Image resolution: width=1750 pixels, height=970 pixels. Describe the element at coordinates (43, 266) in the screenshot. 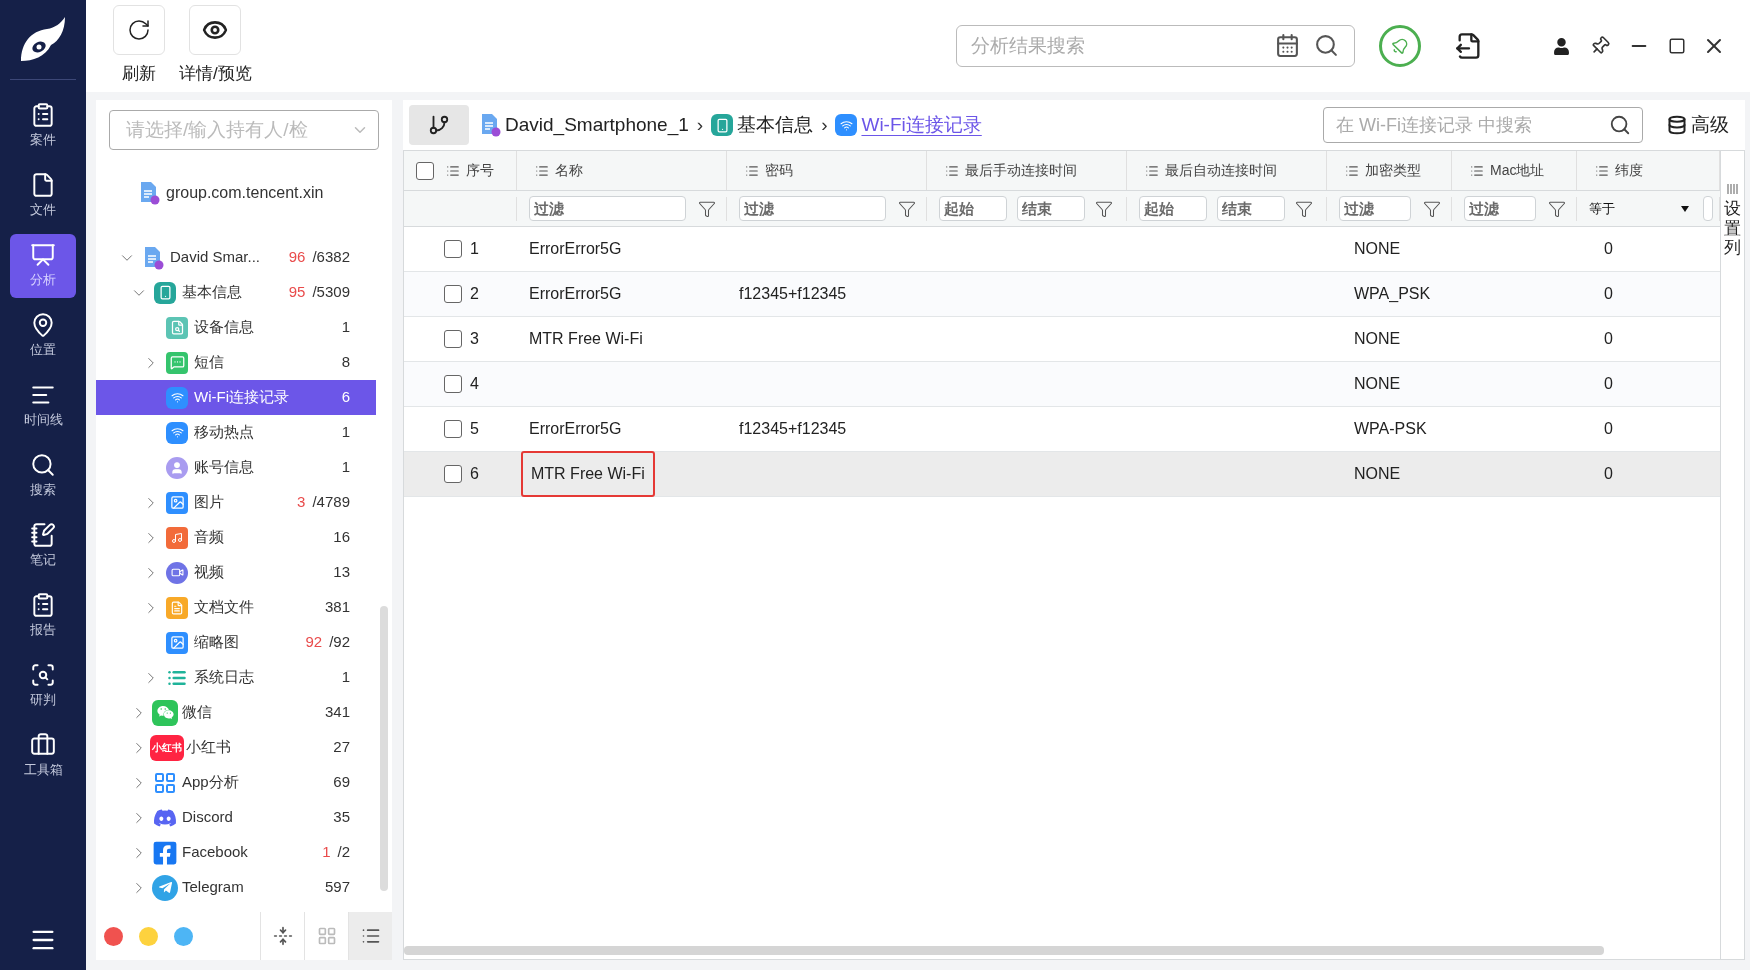

I see `nav-item: 分析` at that location.